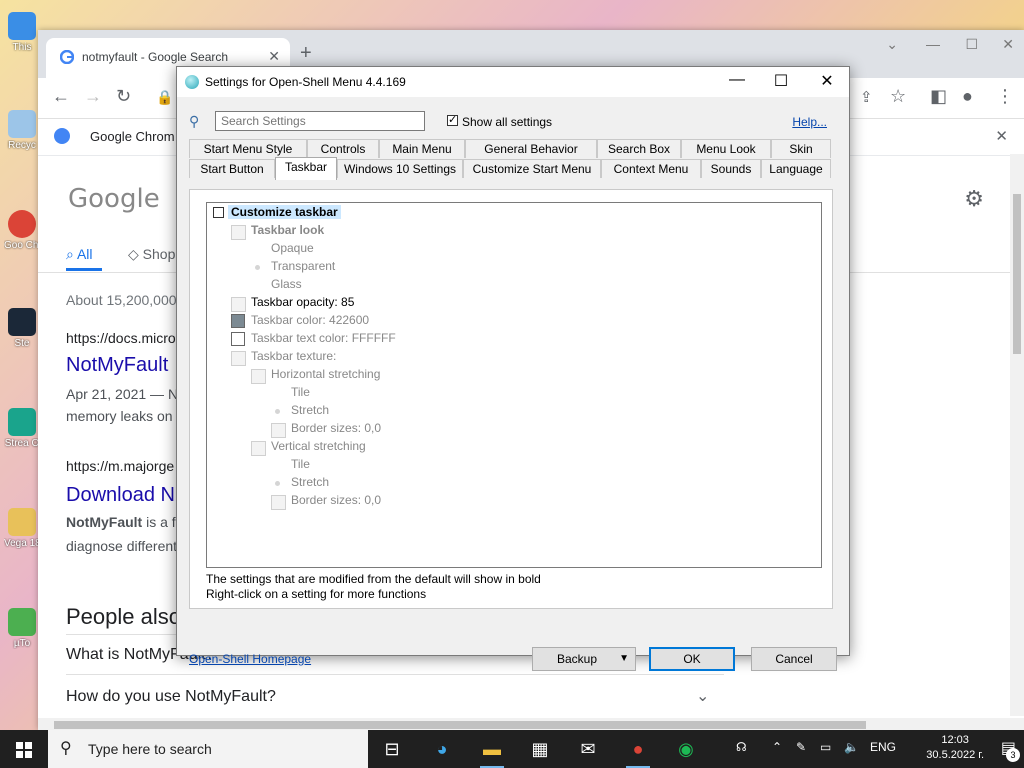 This screenshot has height=768, width=1024. Describe the element at coordinates (686, 749) in the screenshot. I see `spotify-icon: ◉` at that location.